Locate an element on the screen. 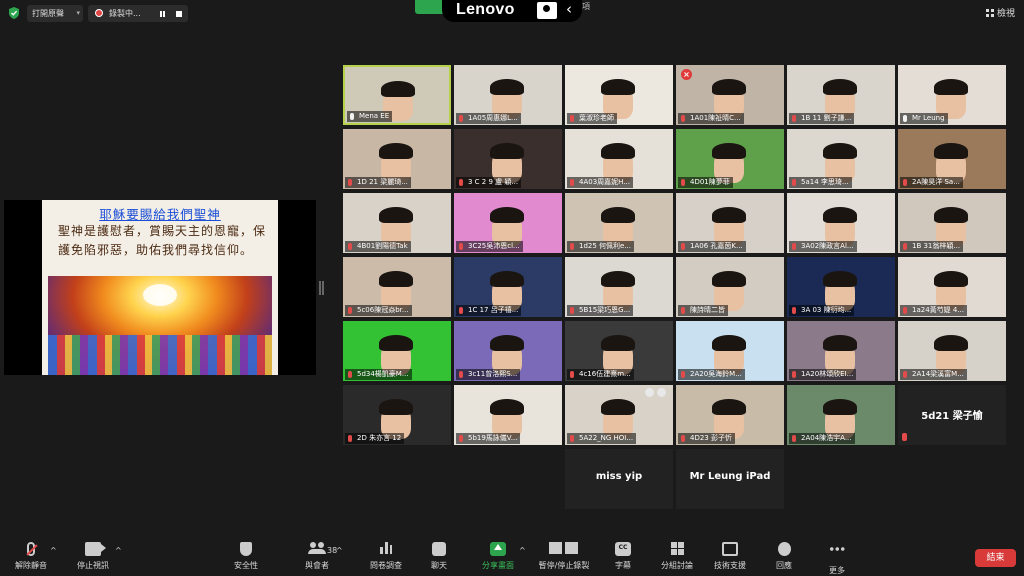  video-options-chevron-icon: ^ is located at coordinates (118, 550).